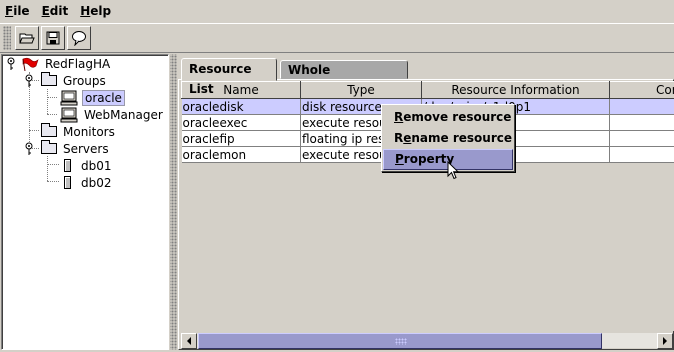 This screenshot has height=352, width=674. I want to click on toolbar, so click(337, 38).